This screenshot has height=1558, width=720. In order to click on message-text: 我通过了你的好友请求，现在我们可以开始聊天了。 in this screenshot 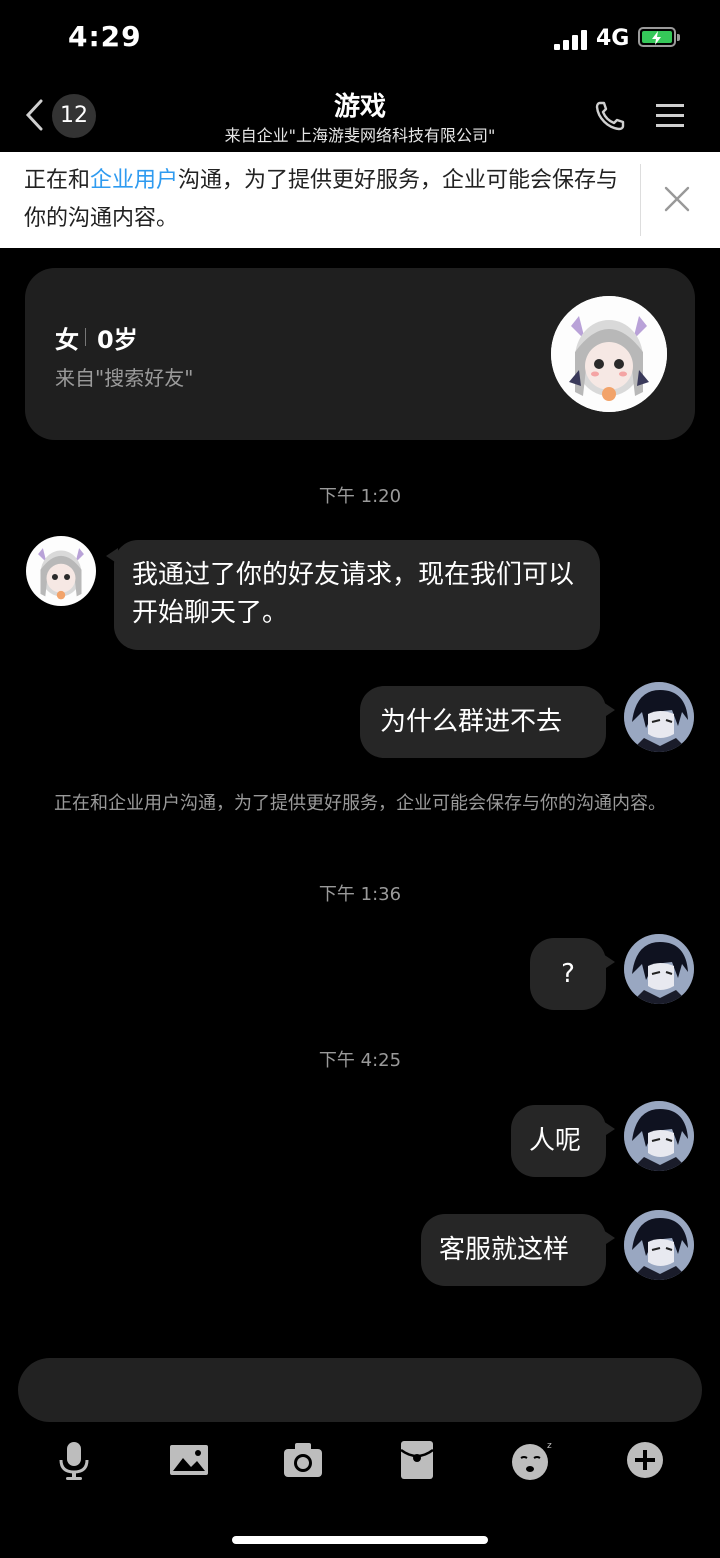, I will do `click(353, 594)`.